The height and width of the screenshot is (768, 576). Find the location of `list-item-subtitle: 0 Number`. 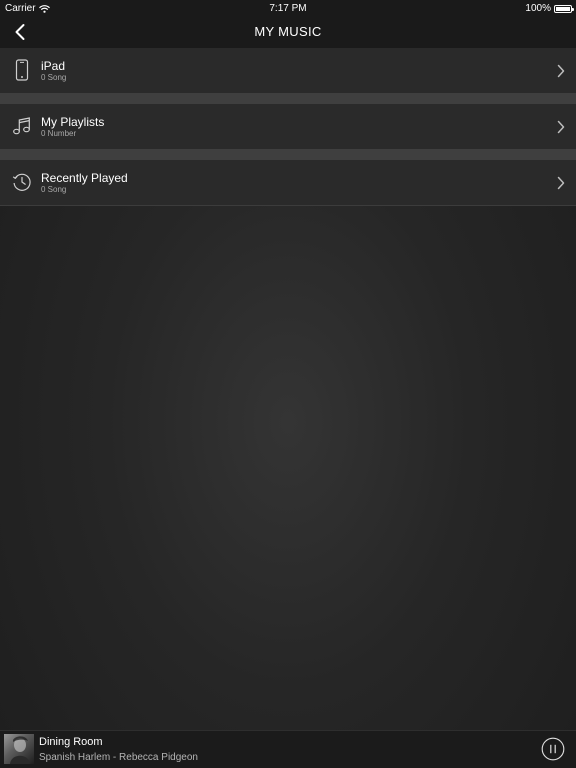

list-item-subtitle: 0 Number is located at coordinates (59, 133).